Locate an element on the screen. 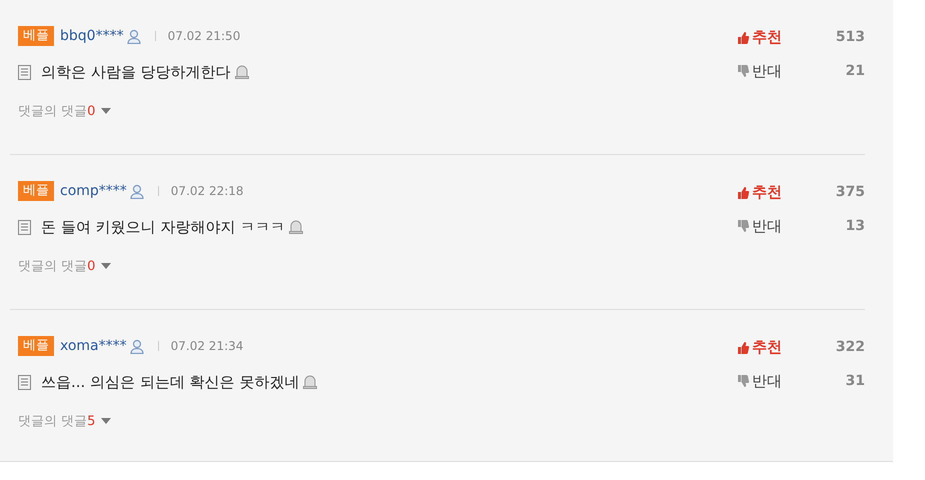  oppose-count: 13 is located at coordinates (855, 226).